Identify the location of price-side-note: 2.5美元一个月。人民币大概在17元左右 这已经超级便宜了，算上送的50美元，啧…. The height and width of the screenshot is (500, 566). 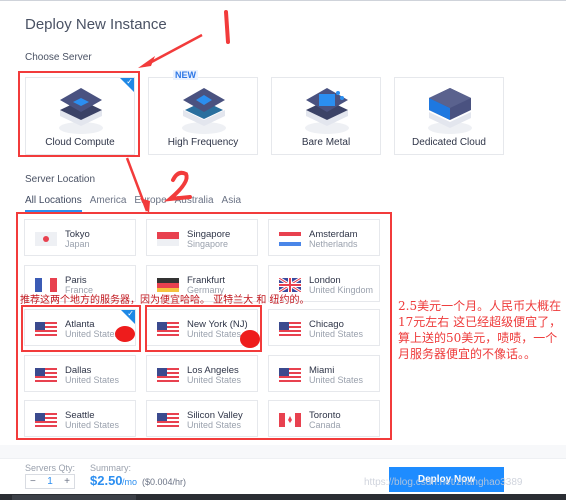
(480, 330).